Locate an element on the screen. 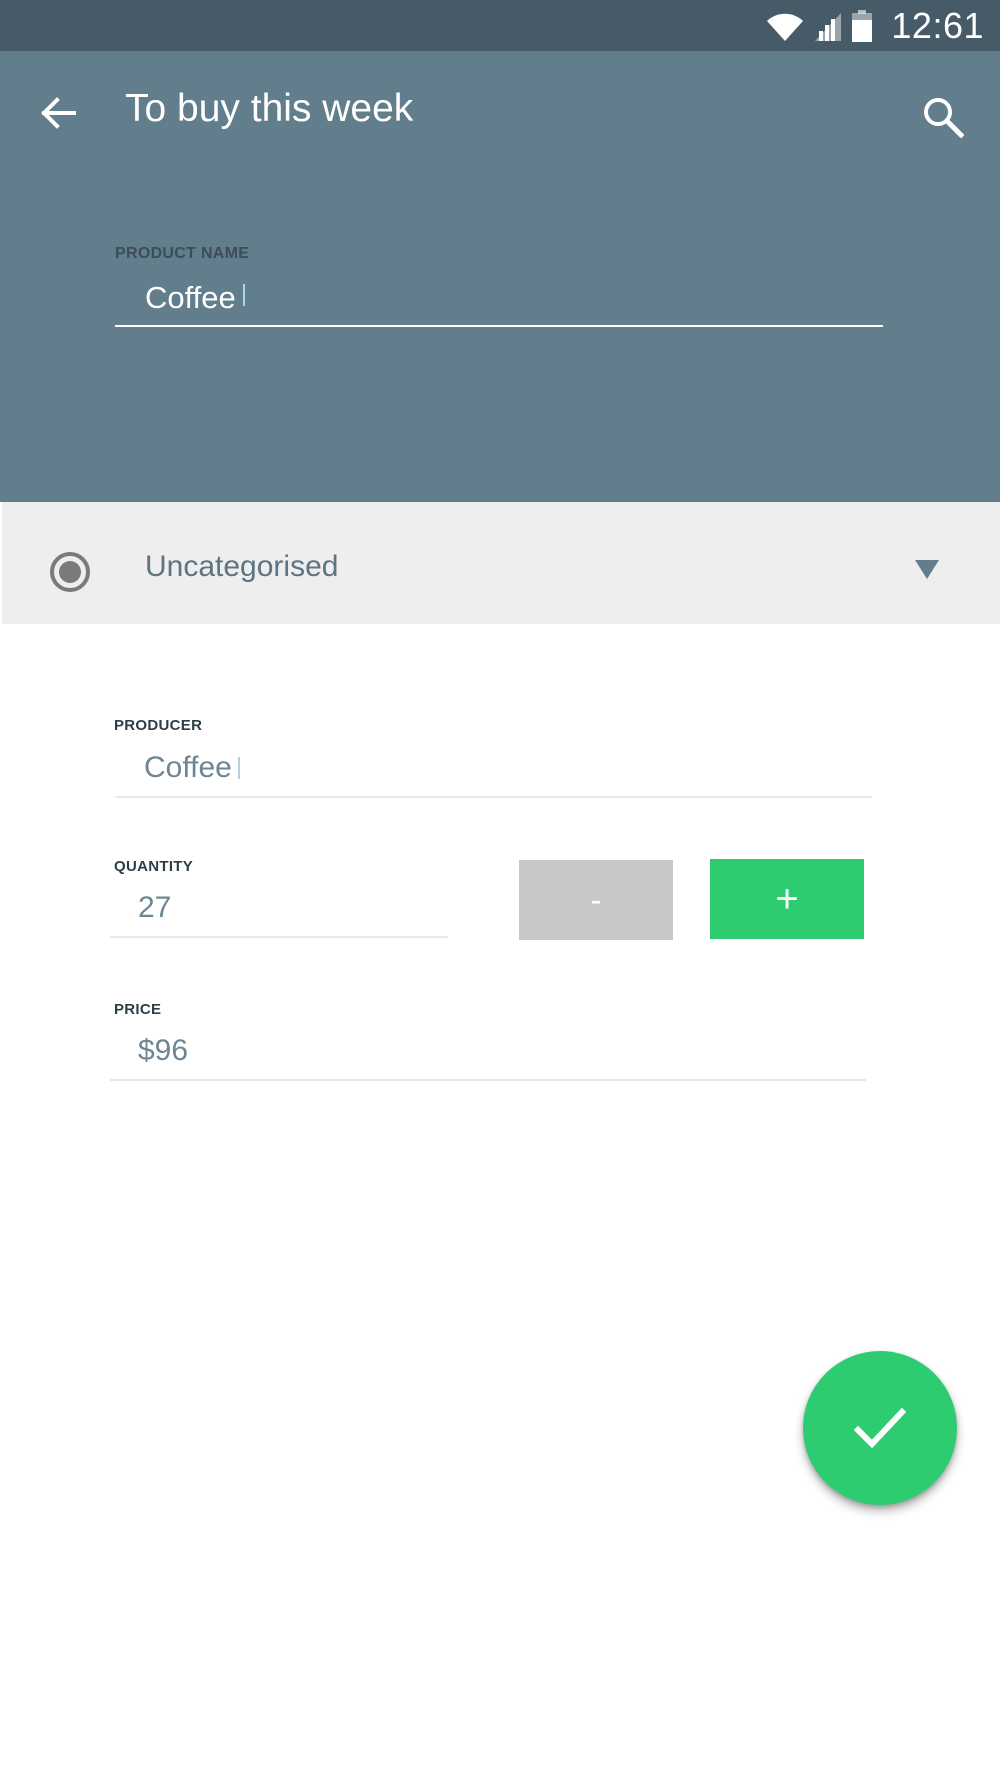 The height and width of the screenshot is (1785, 1000). wifi-icon is located at coordinates (785, 27).